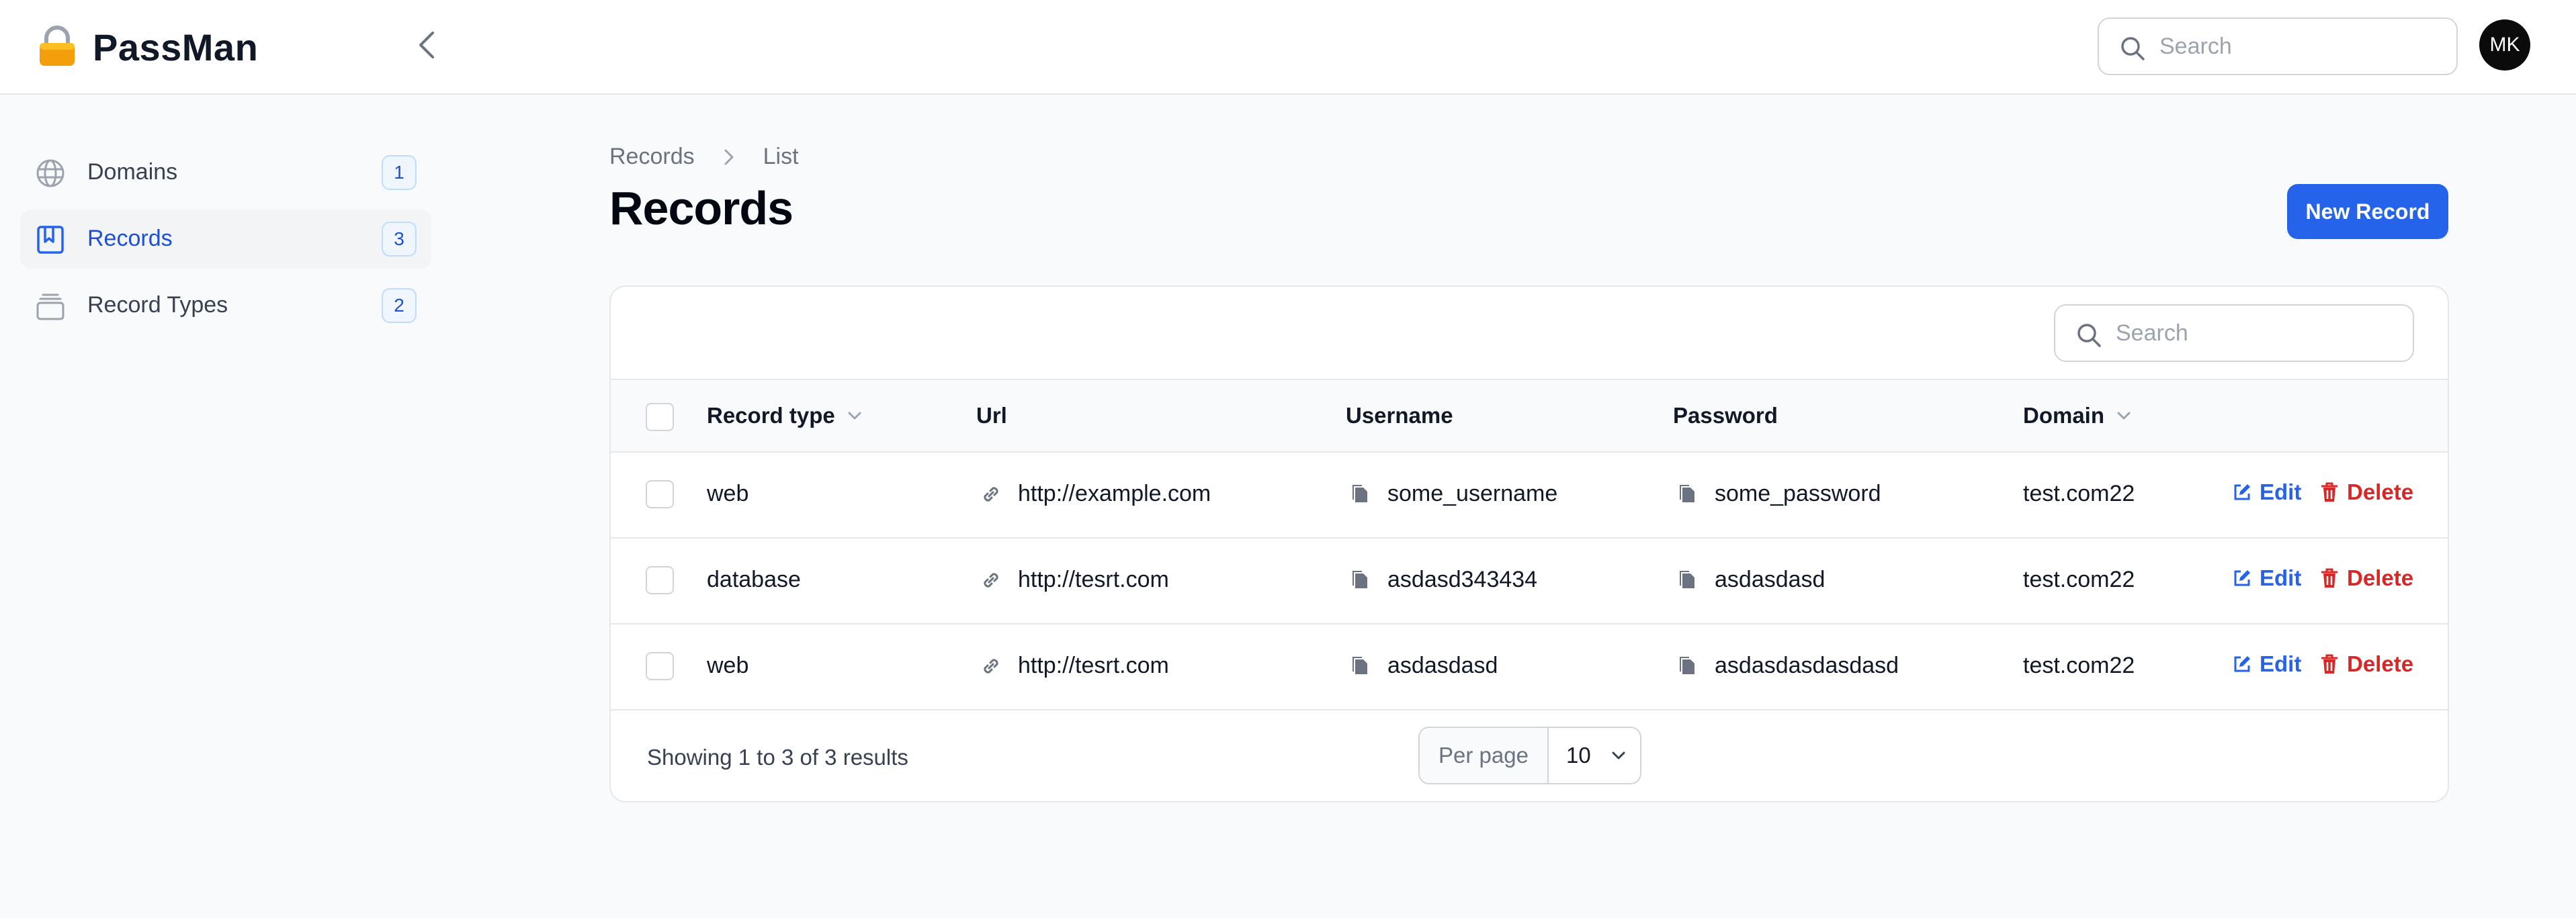 The width and height of the screenshot is (2576, 918). Describe the element at coordinates (777, 758) in the screenshot. I see `pagination-summary: Showing 1 to 3 of 3 results` at that location.